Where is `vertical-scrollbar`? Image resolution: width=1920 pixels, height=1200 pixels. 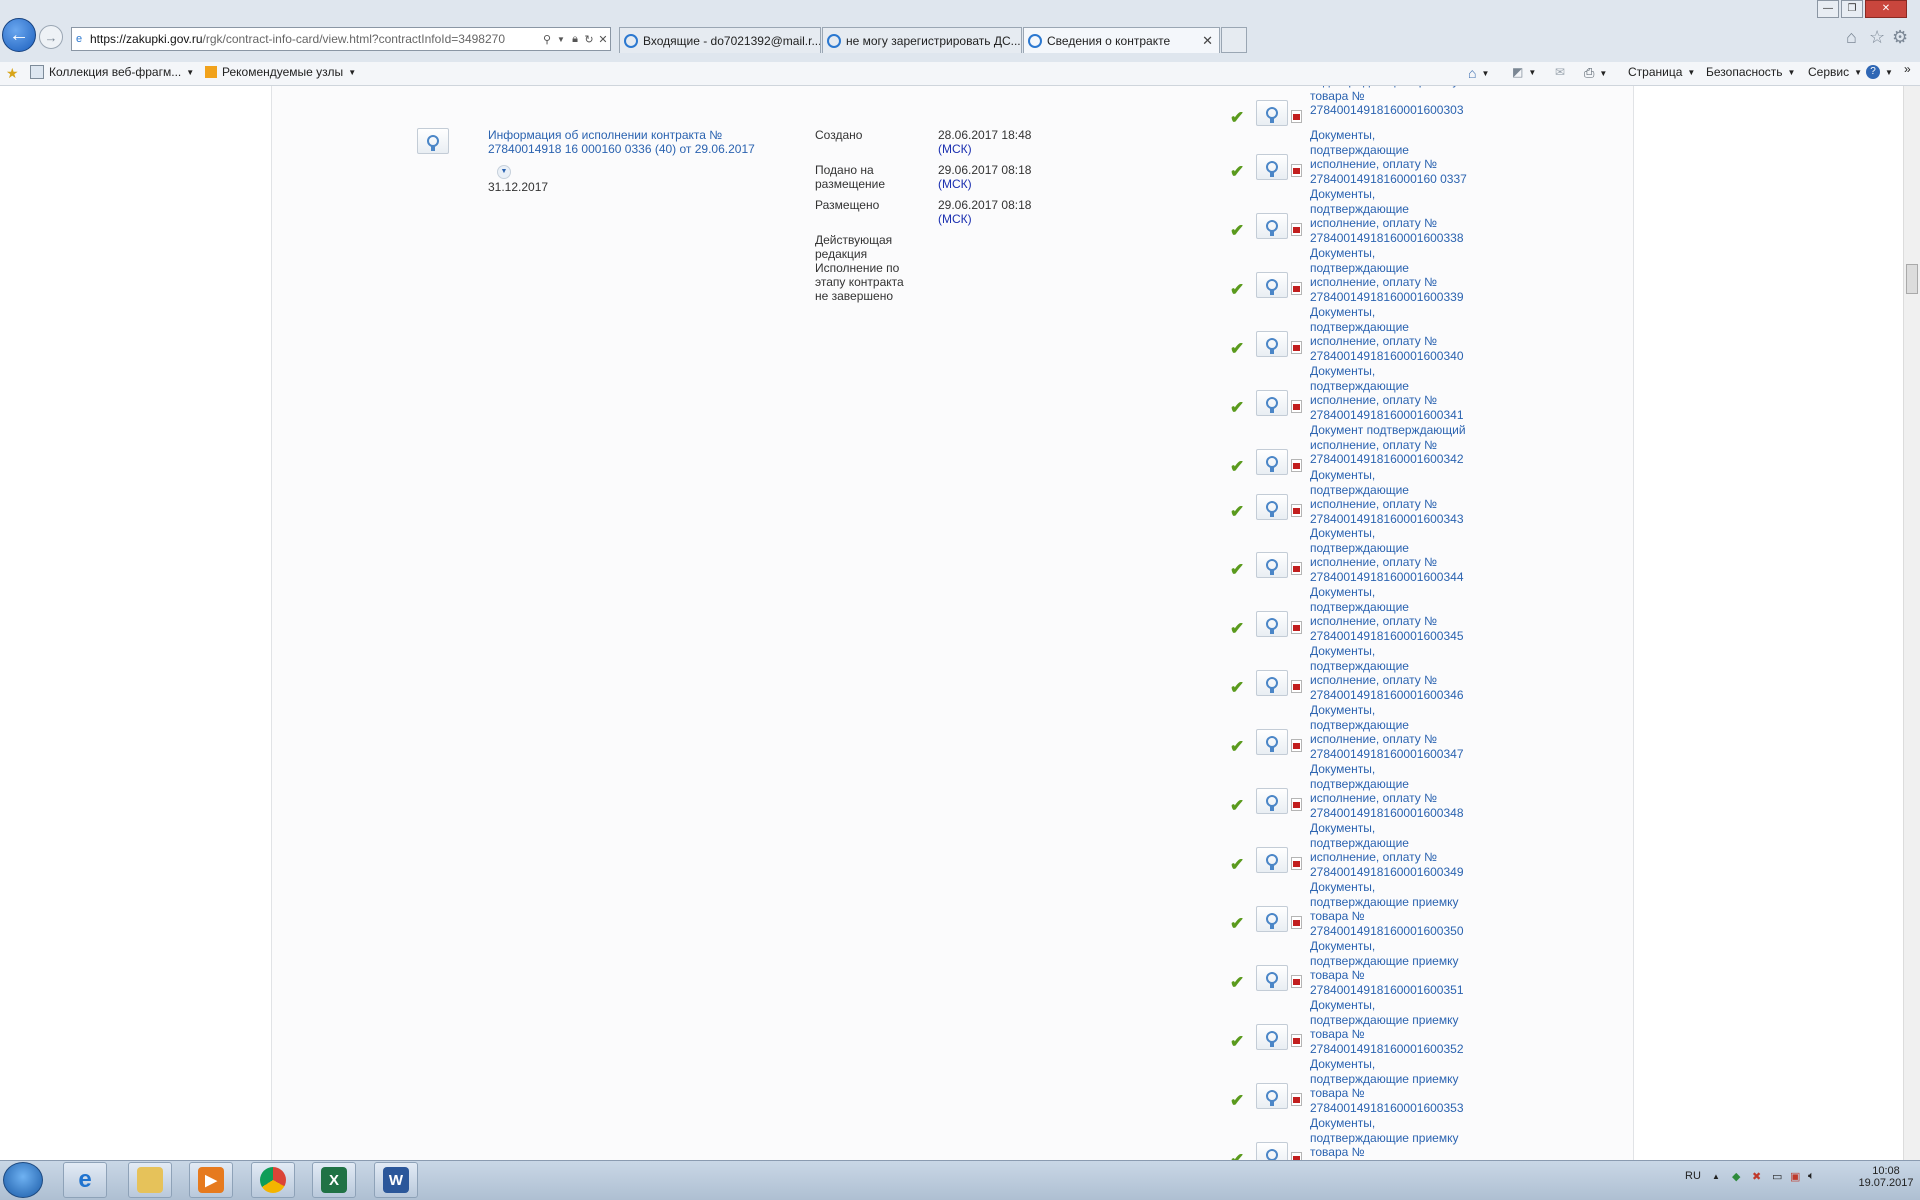 vertical-scrollbar is located at coordinates (1911, 623).